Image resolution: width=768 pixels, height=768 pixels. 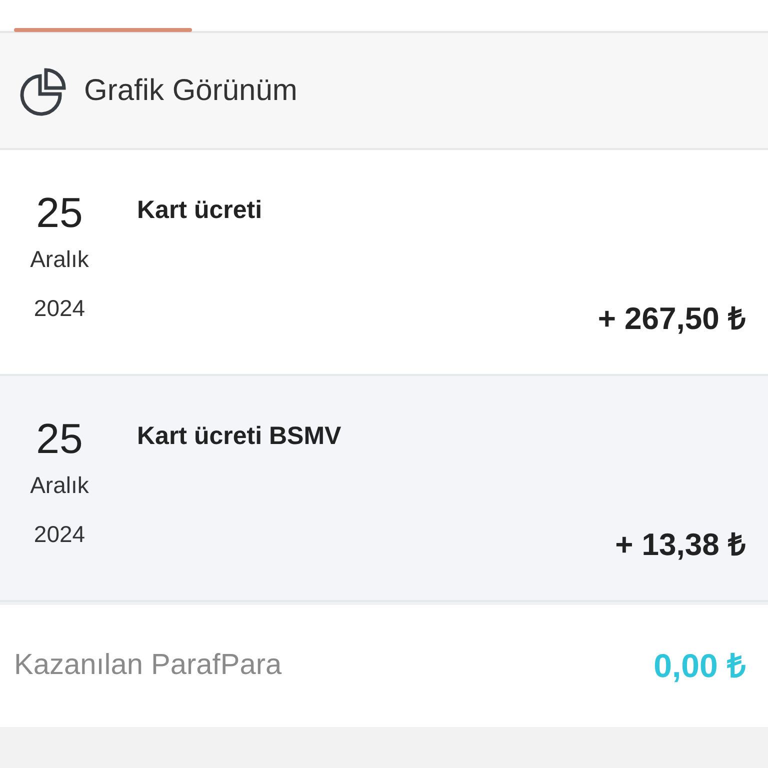 What do you see at coordinates (700, 666) in the screenshot?
I see `earned-points-amount: 0,00 ₺` at bounding box center [700, 666].